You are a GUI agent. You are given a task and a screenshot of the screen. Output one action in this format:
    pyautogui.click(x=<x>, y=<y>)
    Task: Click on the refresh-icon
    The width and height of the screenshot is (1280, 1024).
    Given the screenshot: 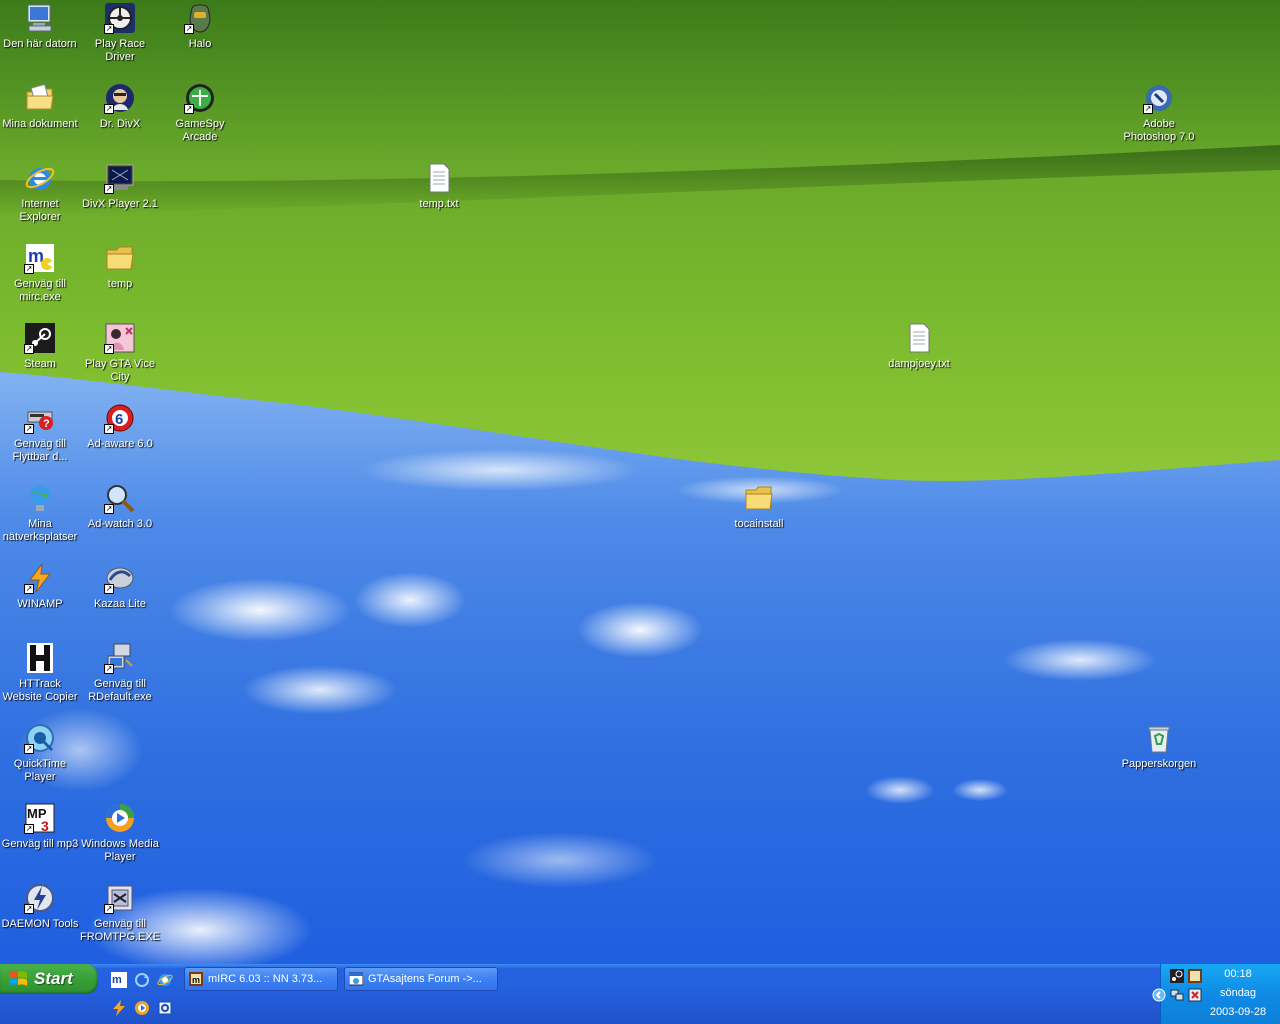 What is the action you would take?
    pyautogui.click(x=142, y=980)
    